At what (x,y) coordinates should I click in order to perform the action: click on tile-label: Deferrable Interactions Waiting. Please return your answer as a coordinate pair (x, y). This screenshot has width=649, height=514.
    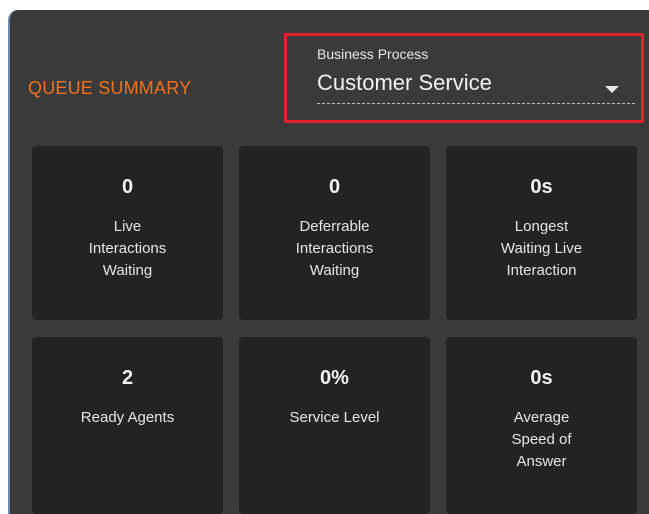
    Looking at the image, I should click on (334, 248).